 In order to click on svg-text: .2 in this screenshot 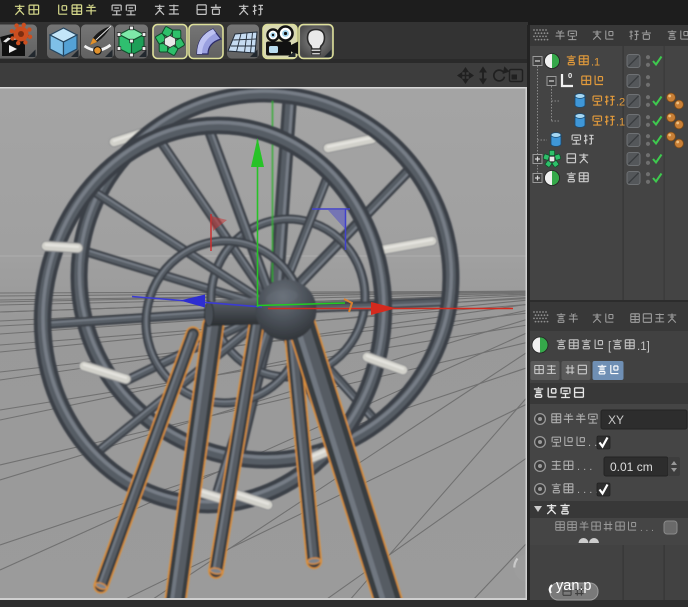, I will do `click(620, 103)`.